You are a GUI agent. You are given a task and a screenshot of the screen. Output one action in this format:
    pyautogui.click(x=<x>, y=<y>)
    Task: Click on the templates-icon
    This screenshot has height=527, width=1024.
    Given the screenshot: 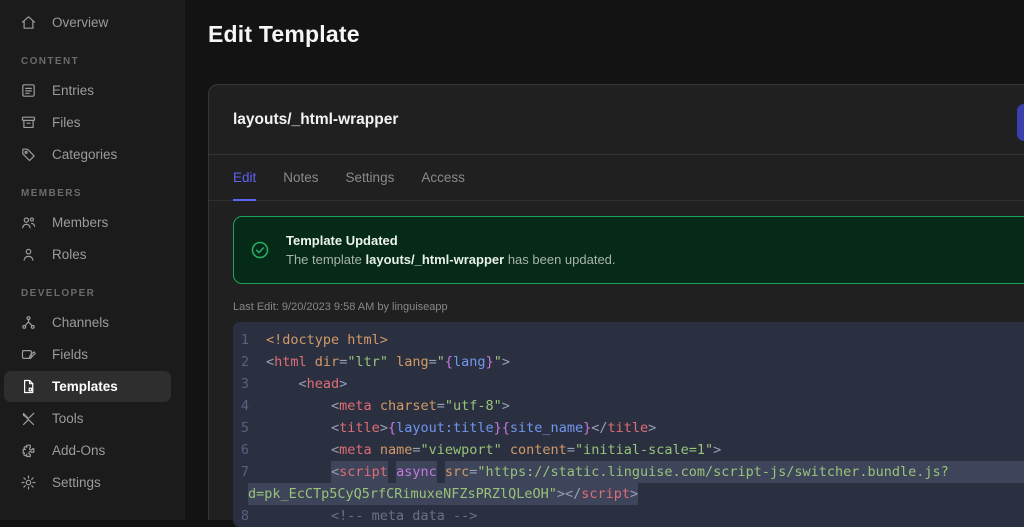 What is the action you would take?
    pyautogui.click(x=28, y=386)
    